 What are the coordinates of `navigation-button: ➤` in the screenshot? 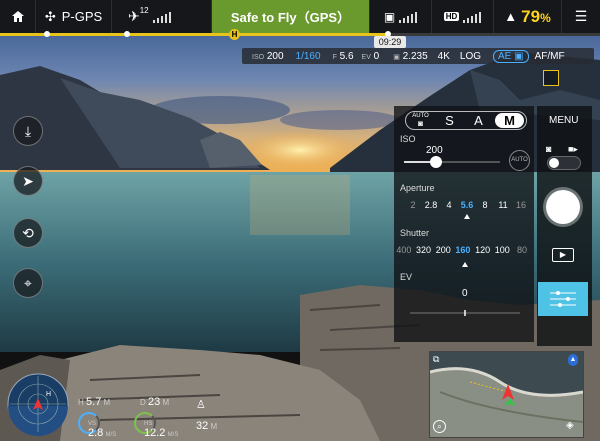 It's located at (28, 181).